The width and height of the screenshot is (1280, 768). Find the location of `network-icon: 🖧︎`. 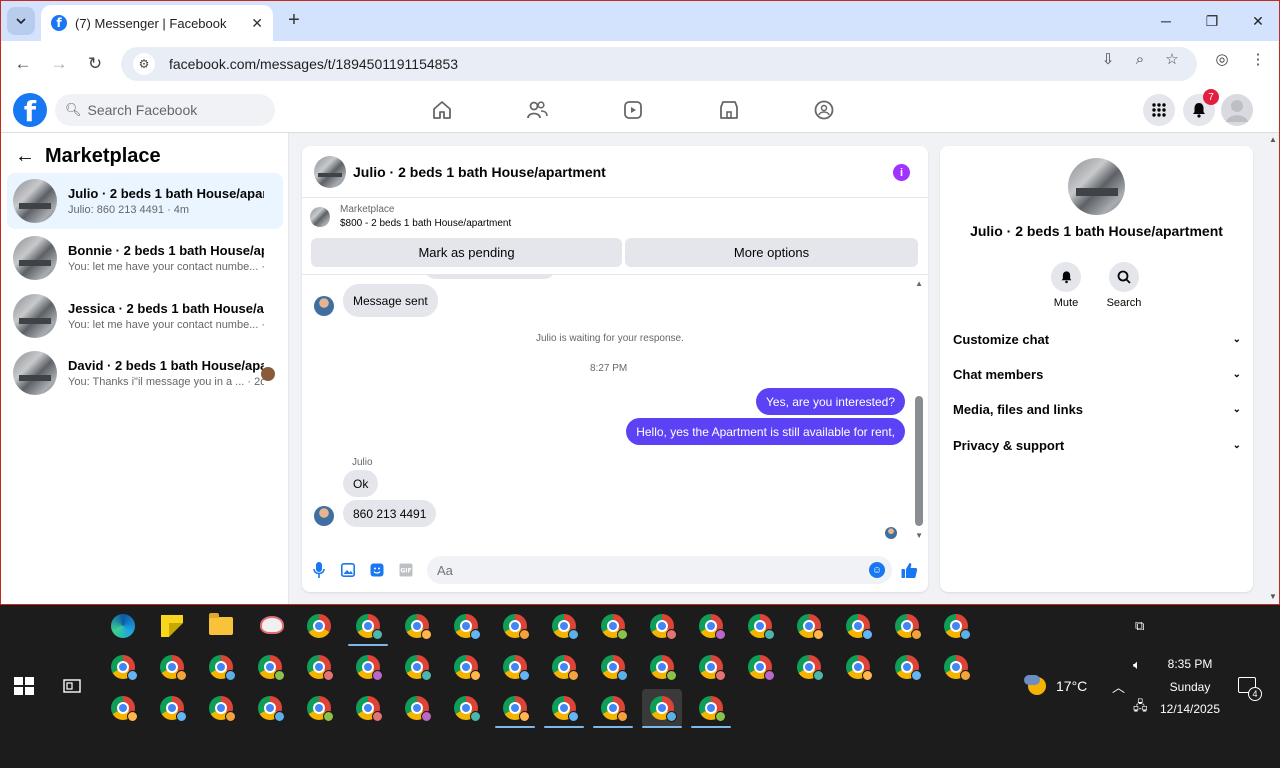

network-icon: 🖧︎ is located at coordinates (1140, 708).